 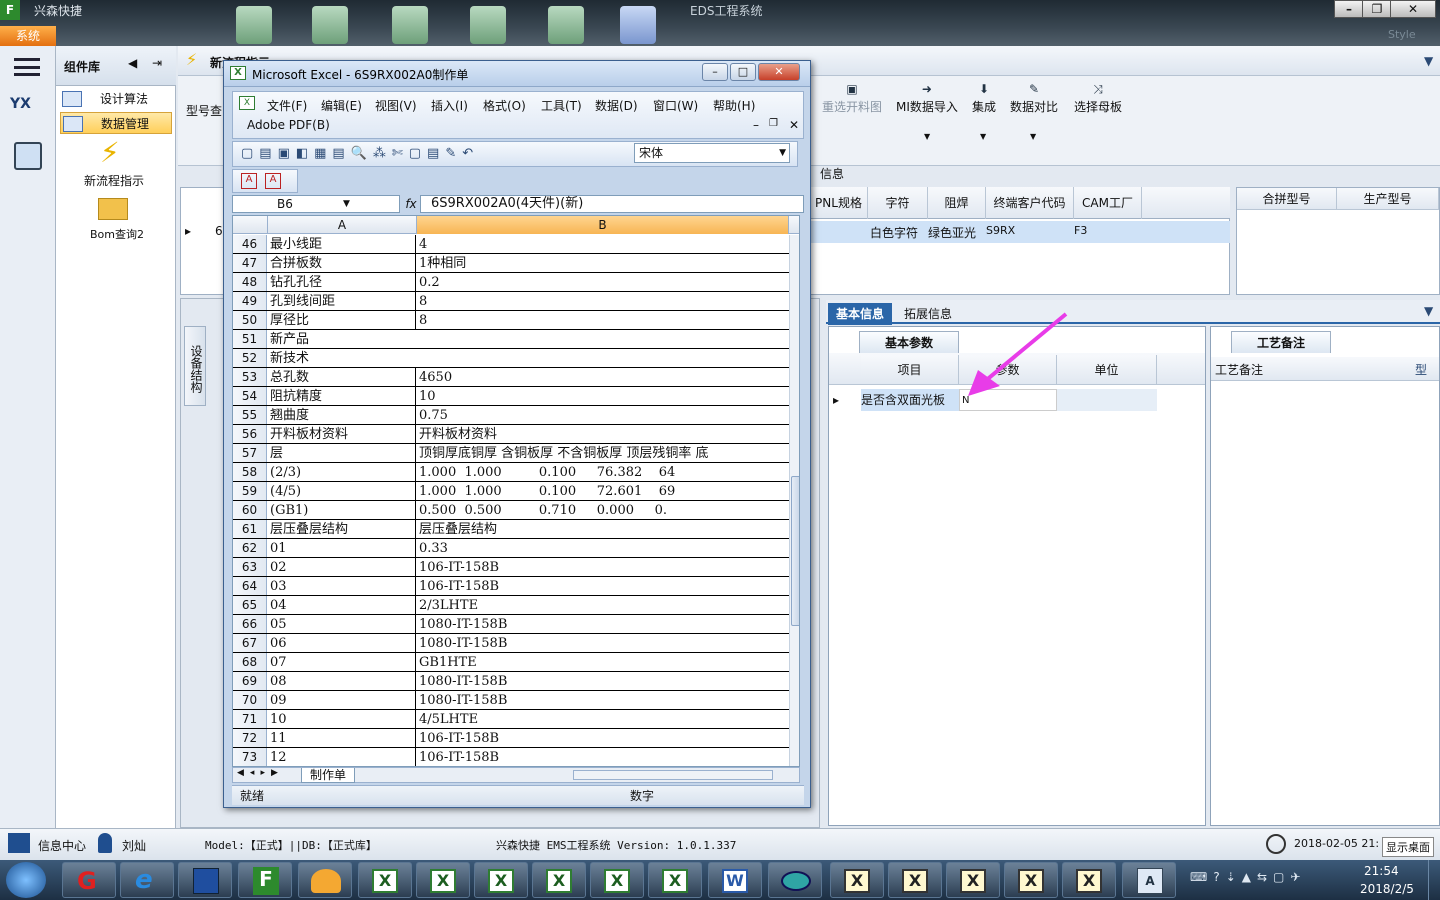 What do you see at coordinates (603, 548) in the screenshot?
I see `cell-b: 0.33` at bounding box center [603, 548].